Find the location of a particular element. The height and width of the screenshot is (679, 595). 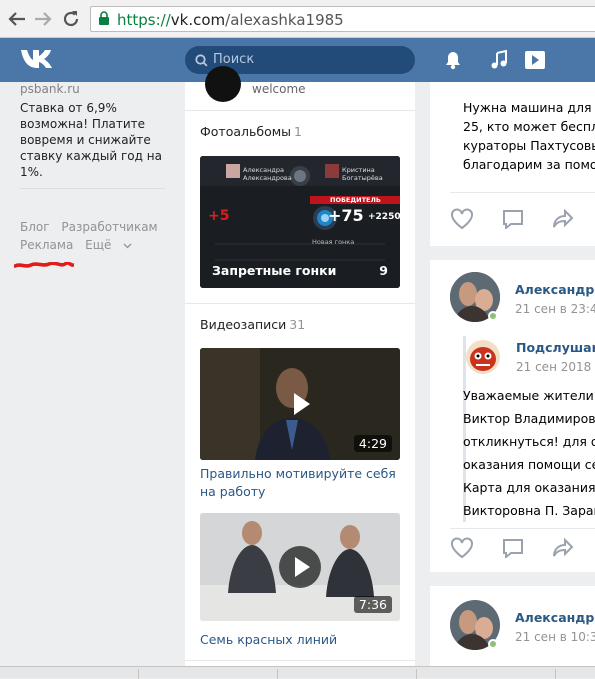

url-text: https://vk.com/alexashka1985 is located at coordinates (230, 20).